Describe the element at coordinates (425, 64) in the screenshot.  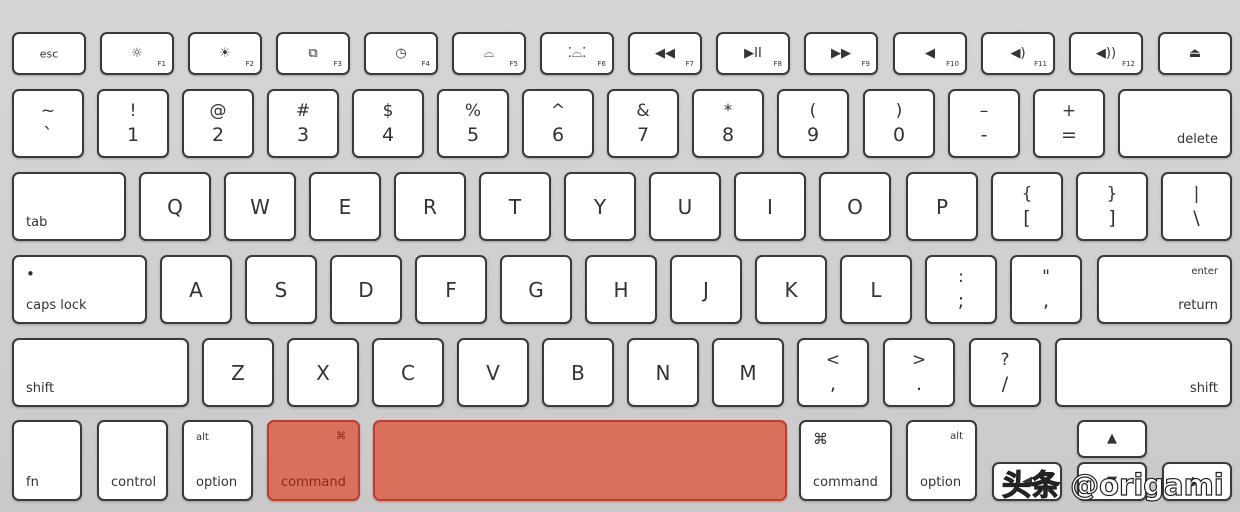
I see `fn-label: F4` at that location.